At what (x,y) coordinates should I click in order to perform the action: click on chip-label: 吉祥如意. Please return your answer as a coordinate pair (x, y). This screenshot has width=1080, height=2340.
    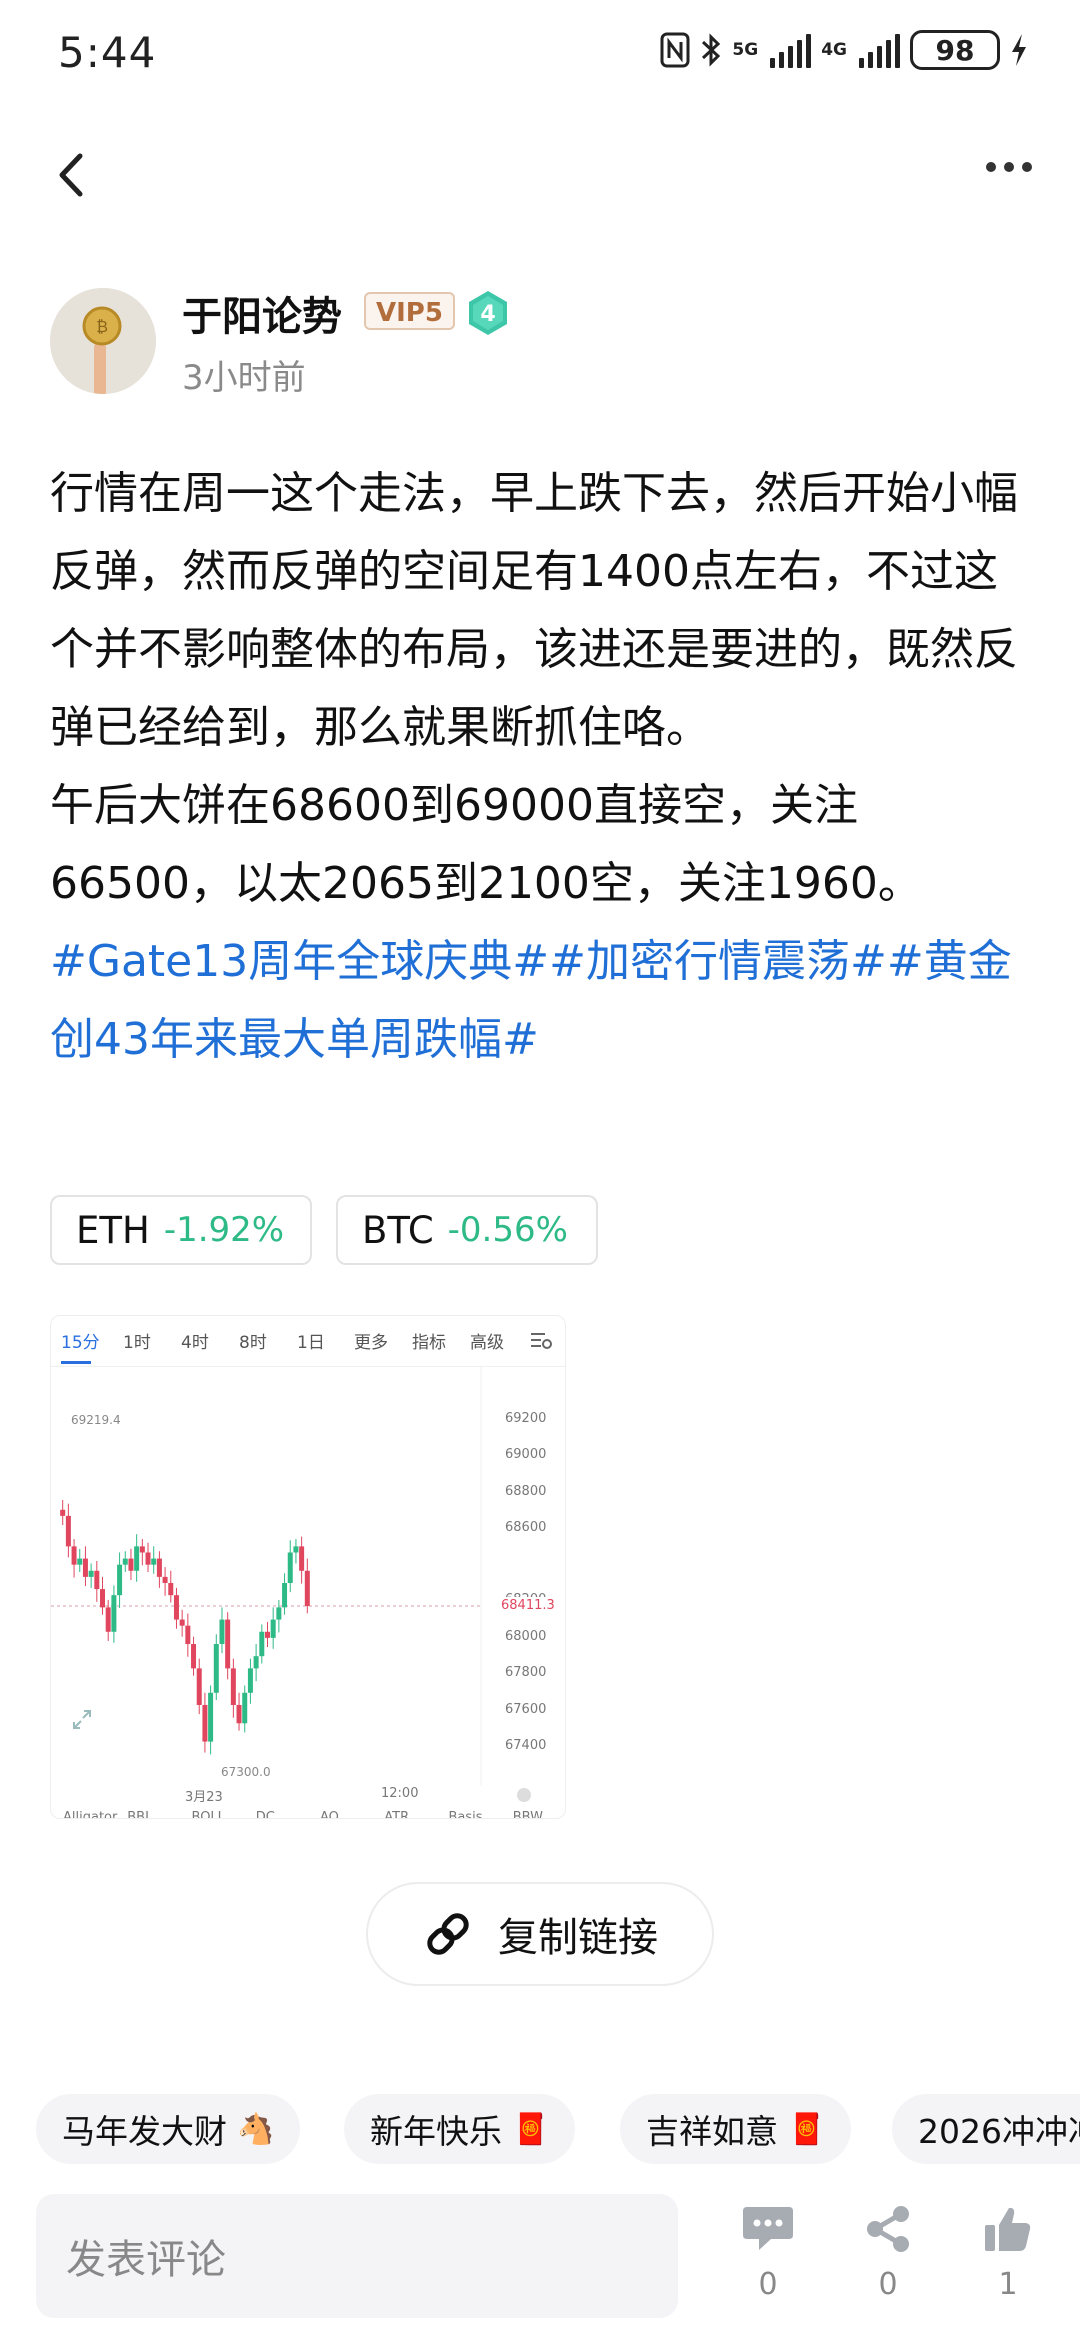
    Looking at the image, I should click on (712, 2131).